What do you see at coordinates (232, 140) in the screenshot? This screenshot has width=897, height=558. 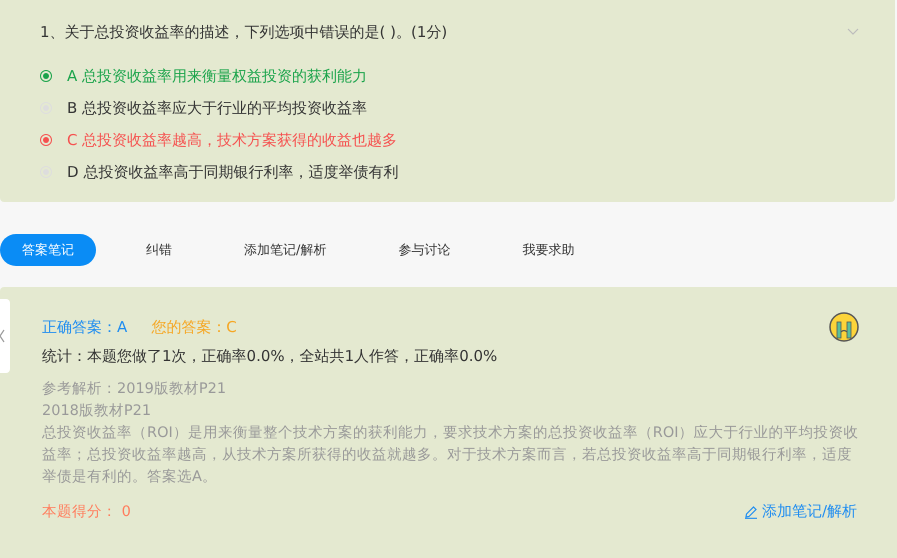 I see `option-text: C 总投资收益率越高，技术方案获得的收益也越多` at bounding box center [232, 140].